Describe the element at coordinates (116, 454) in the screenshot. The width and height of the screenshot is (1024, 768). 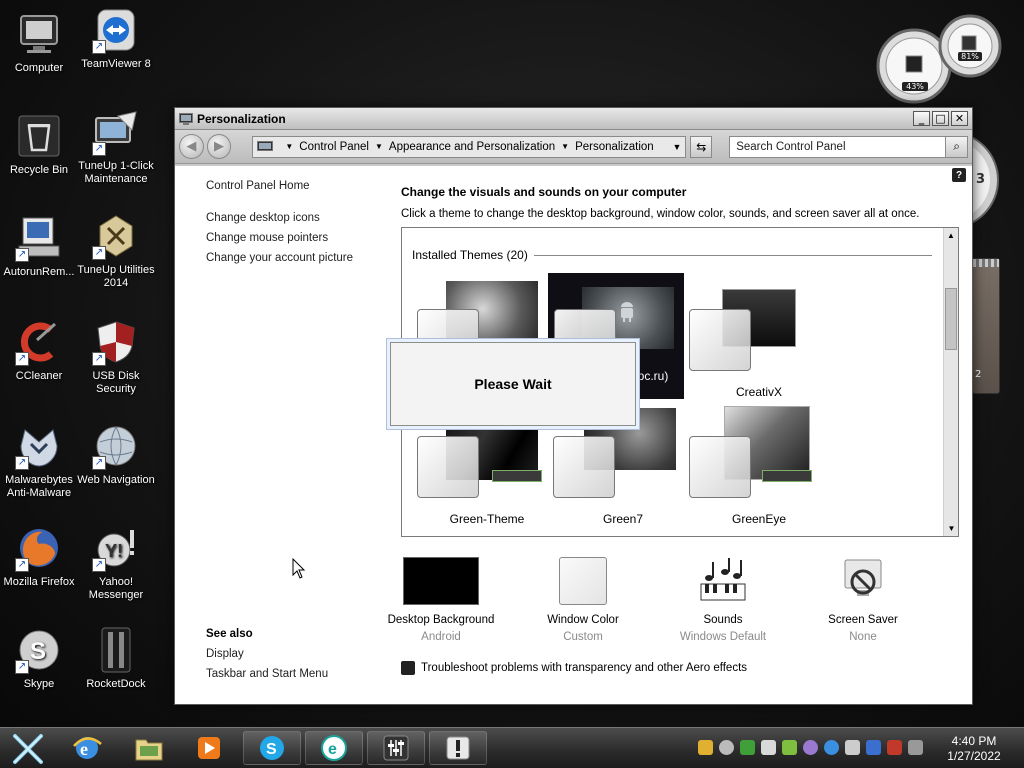
I see `desktop-icon-web-navigation: ↗ Web Navigation` at that location.